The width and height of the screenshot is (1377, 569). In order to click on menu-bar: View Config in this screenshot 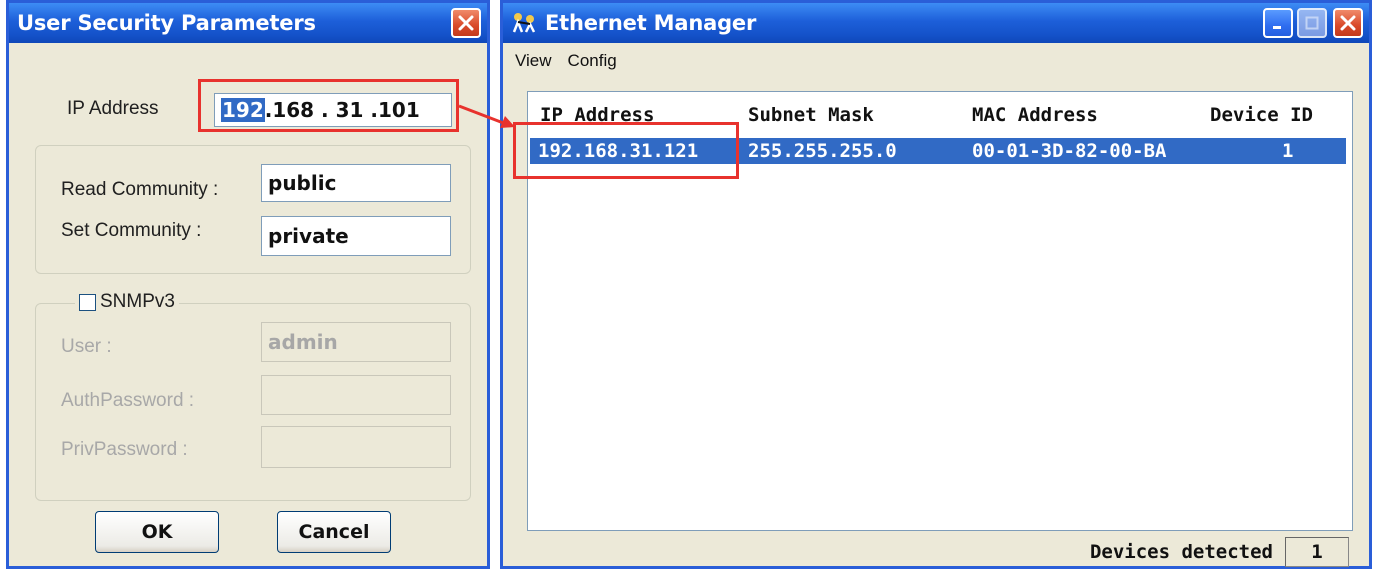, I will do `click(936, 61)`.